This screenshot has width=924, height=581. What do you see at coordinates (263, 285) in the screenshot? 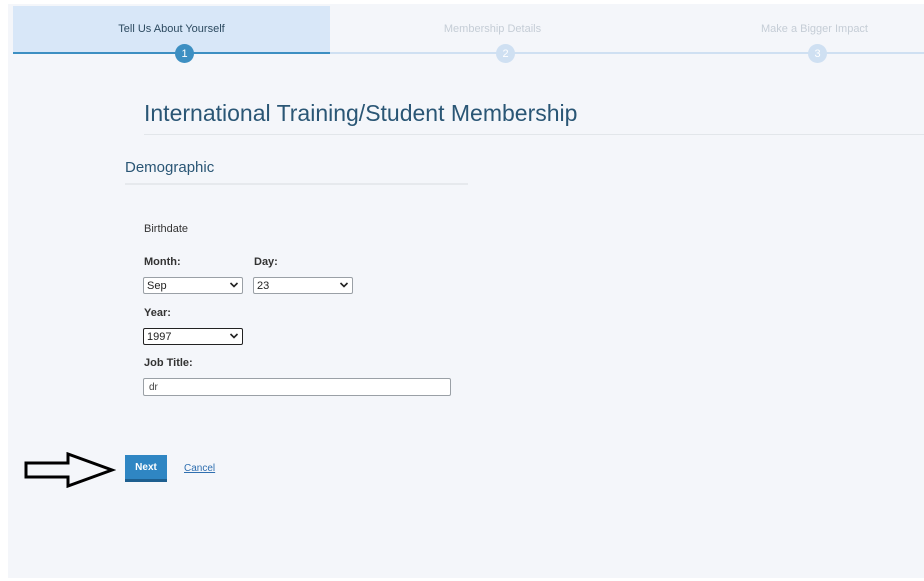
I see `day-select-value: 23` at bounding box center [263, 285].